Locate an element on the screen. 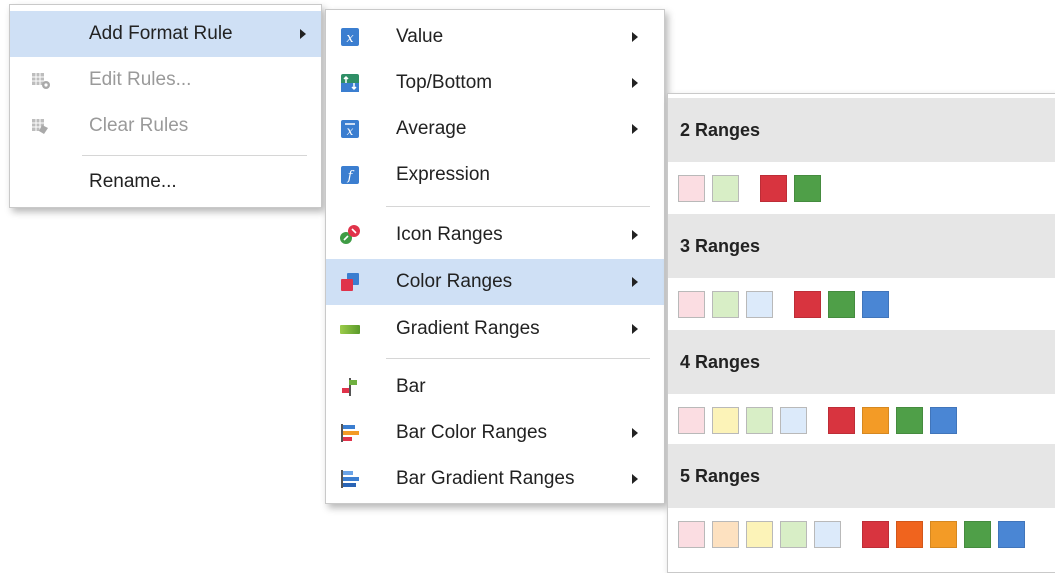  icon-ranges-icon is located at coordinates (350, 235).